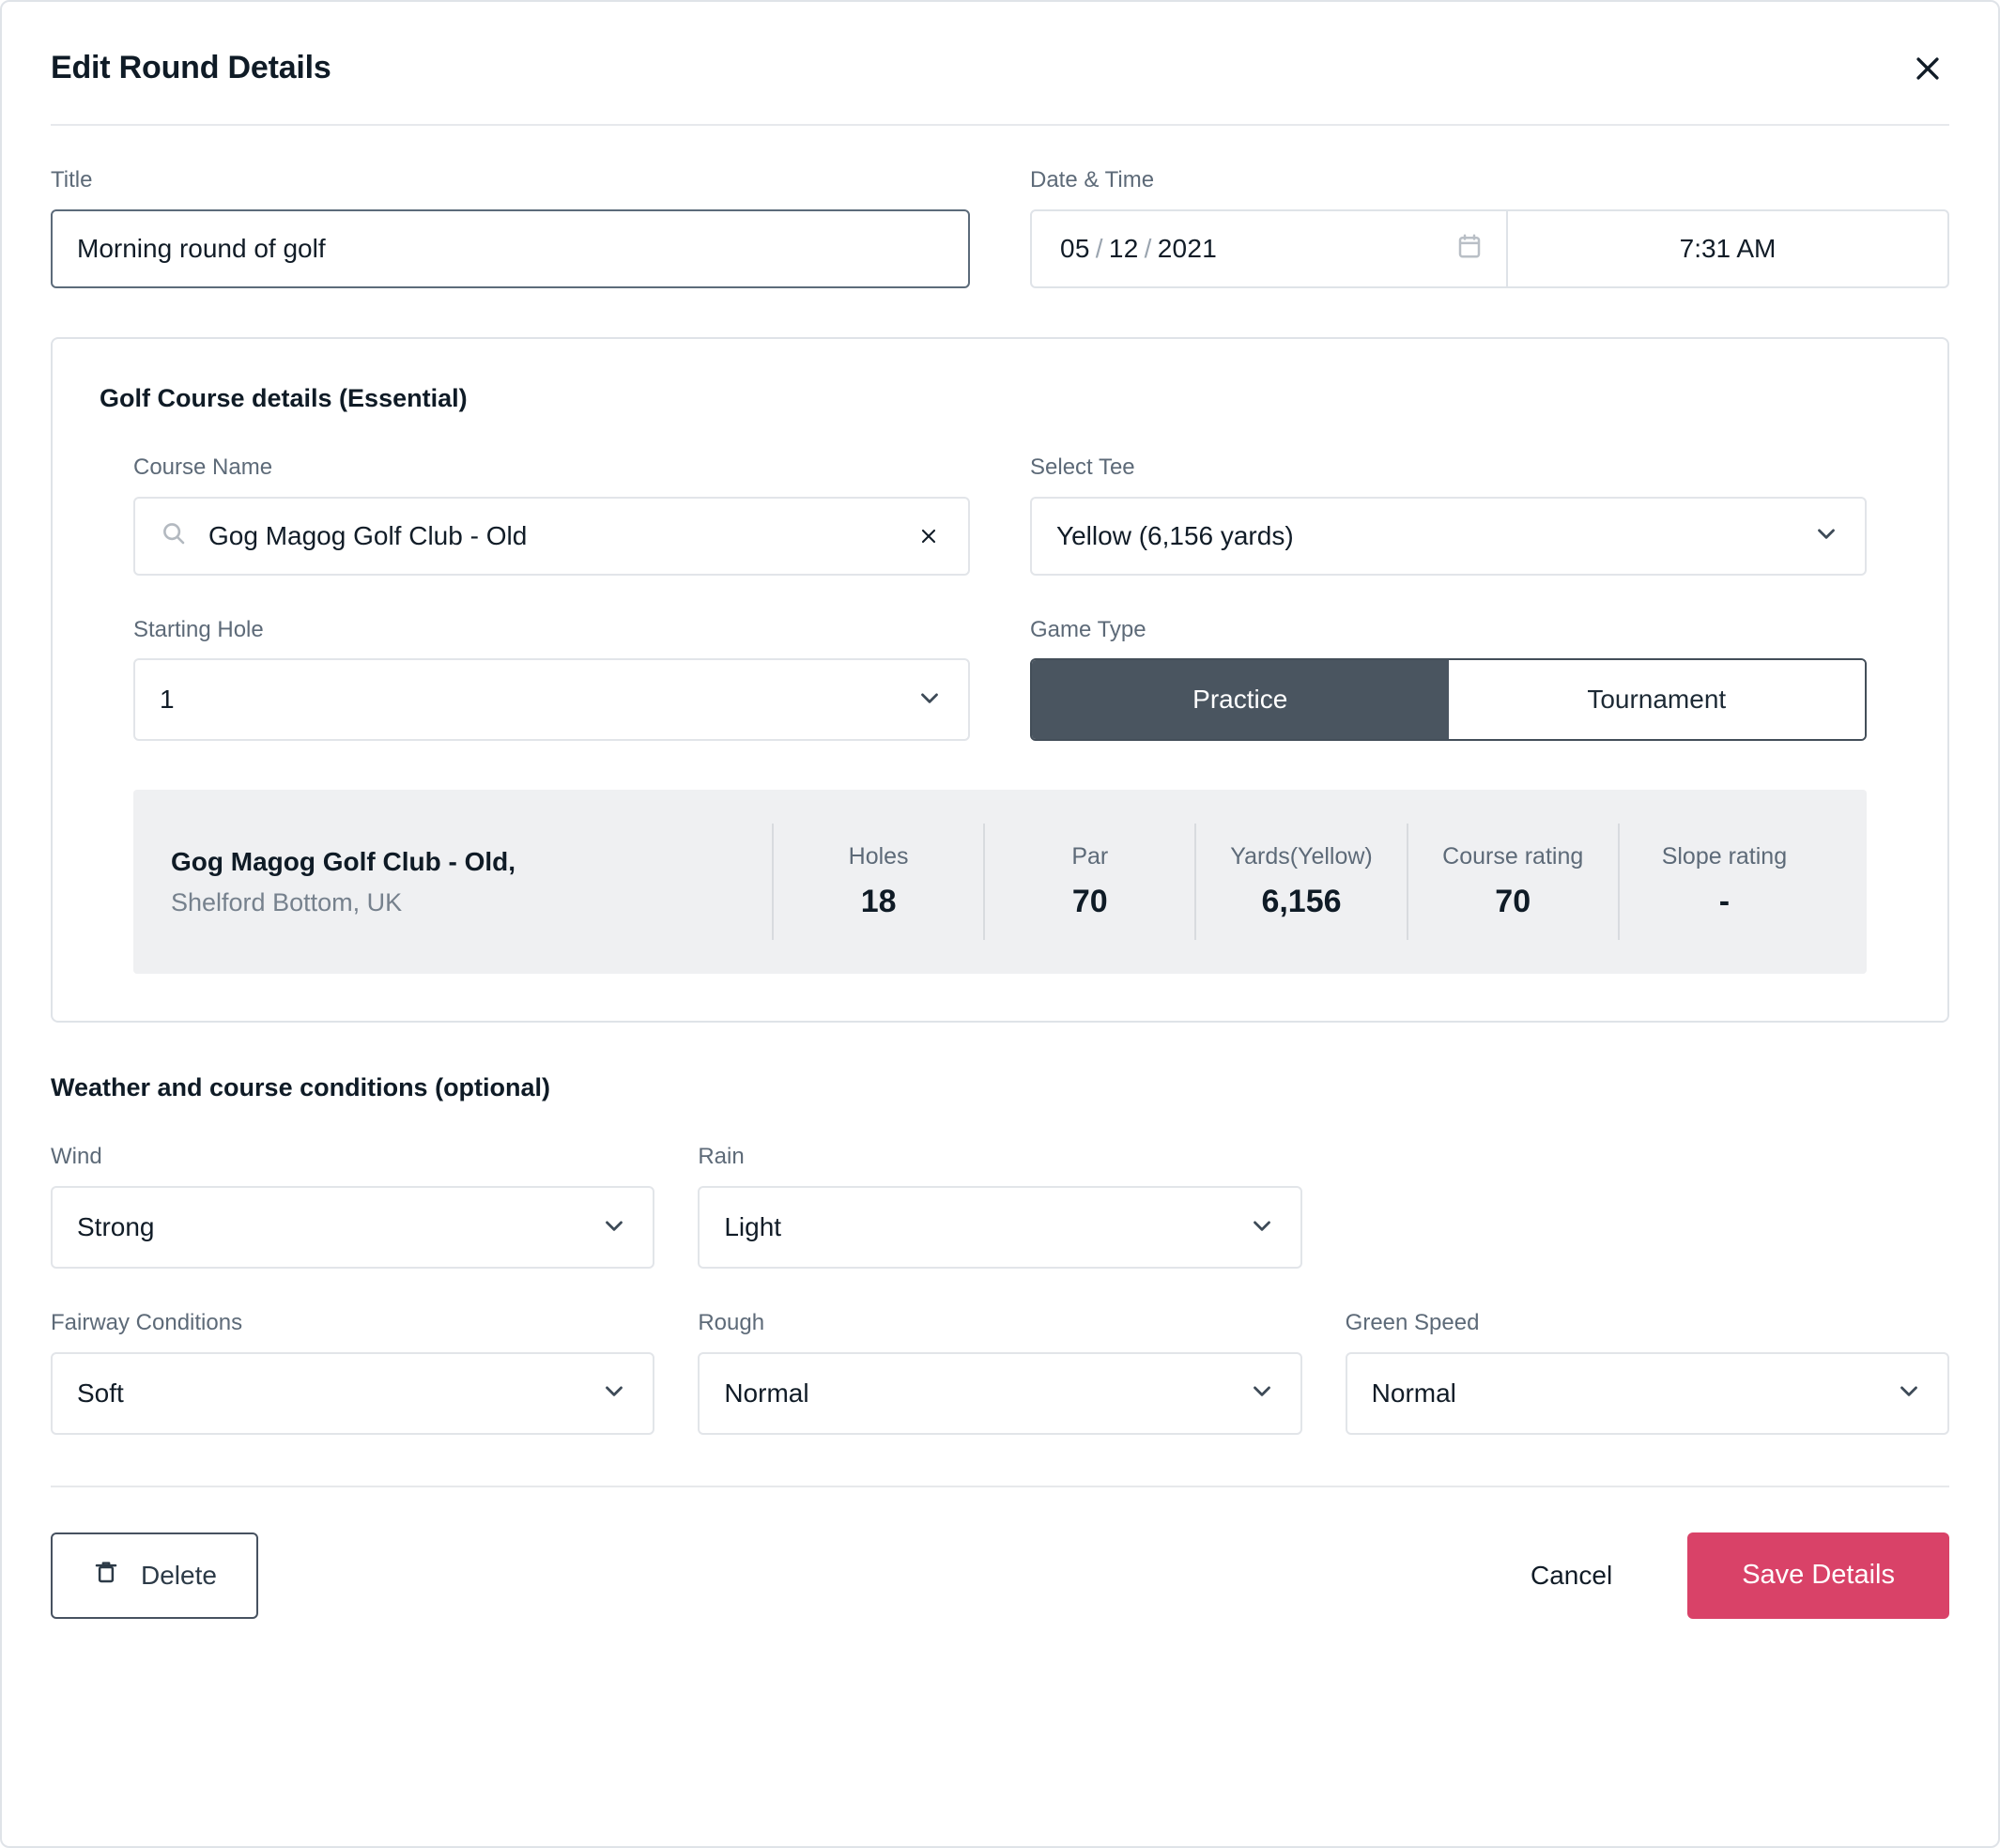 The height and width of the screenshot is (1848, 2000). What do you see at coordinates (1240, 700) in the screenshot?
I see `game-type-option-practice: Practice` at bounding box center [1240, 700].